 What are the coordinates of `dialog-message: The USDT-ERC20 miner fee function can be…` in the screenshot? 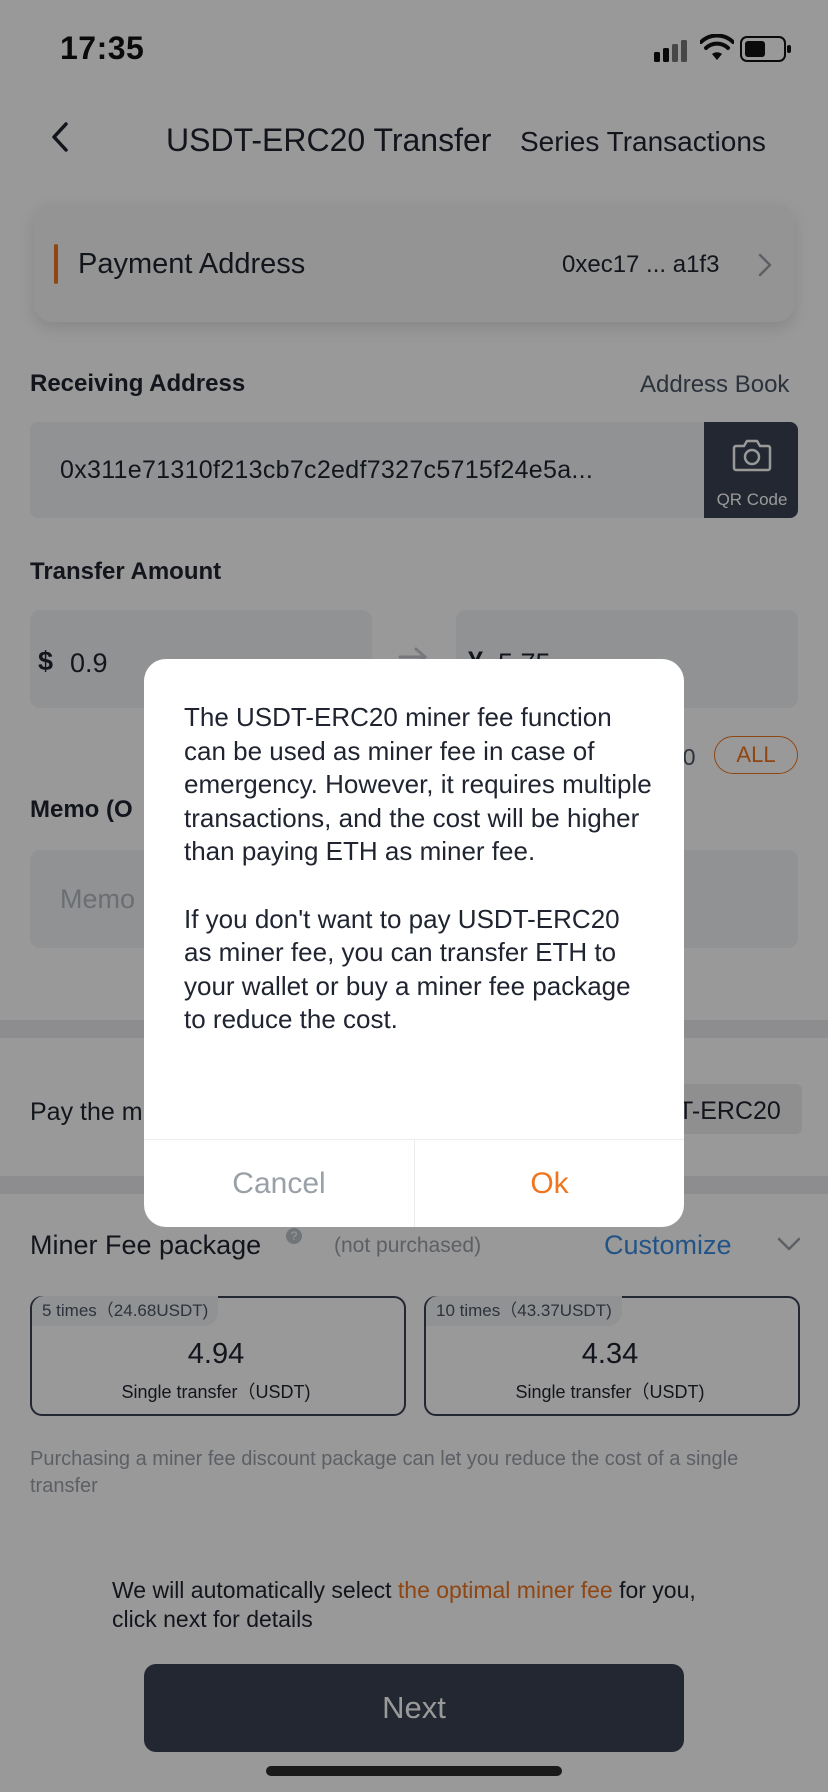 It's located at (419, 869).